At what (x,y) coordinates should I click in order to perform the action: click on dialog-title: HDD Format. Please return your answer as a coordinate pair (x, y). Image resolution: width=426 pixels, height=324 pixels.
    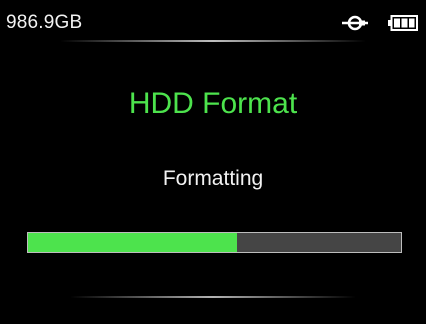
    Looking at the image, I should click on (213, 103).